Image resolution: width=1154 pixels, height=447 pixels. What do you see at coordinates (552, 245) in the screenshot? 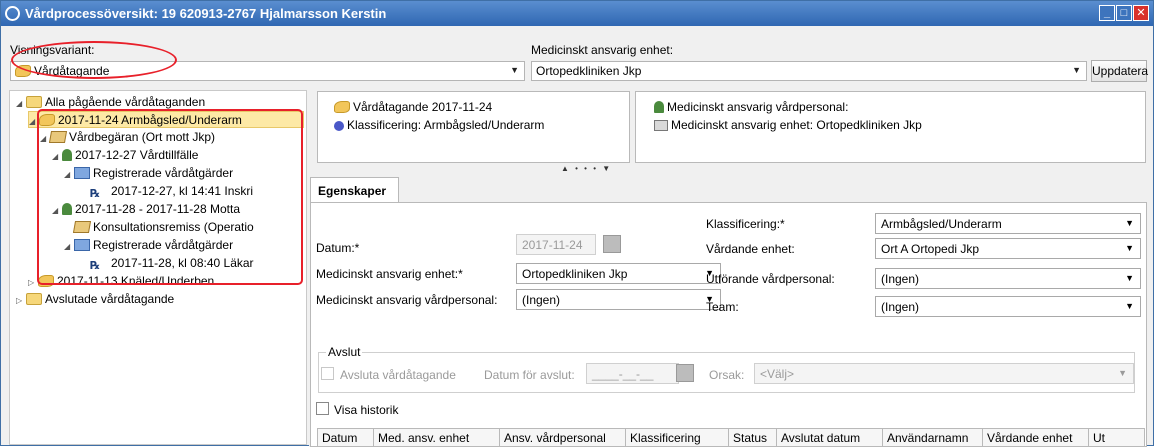
I see `date-value: 2017-11-24` at bounding box center [552, 245].